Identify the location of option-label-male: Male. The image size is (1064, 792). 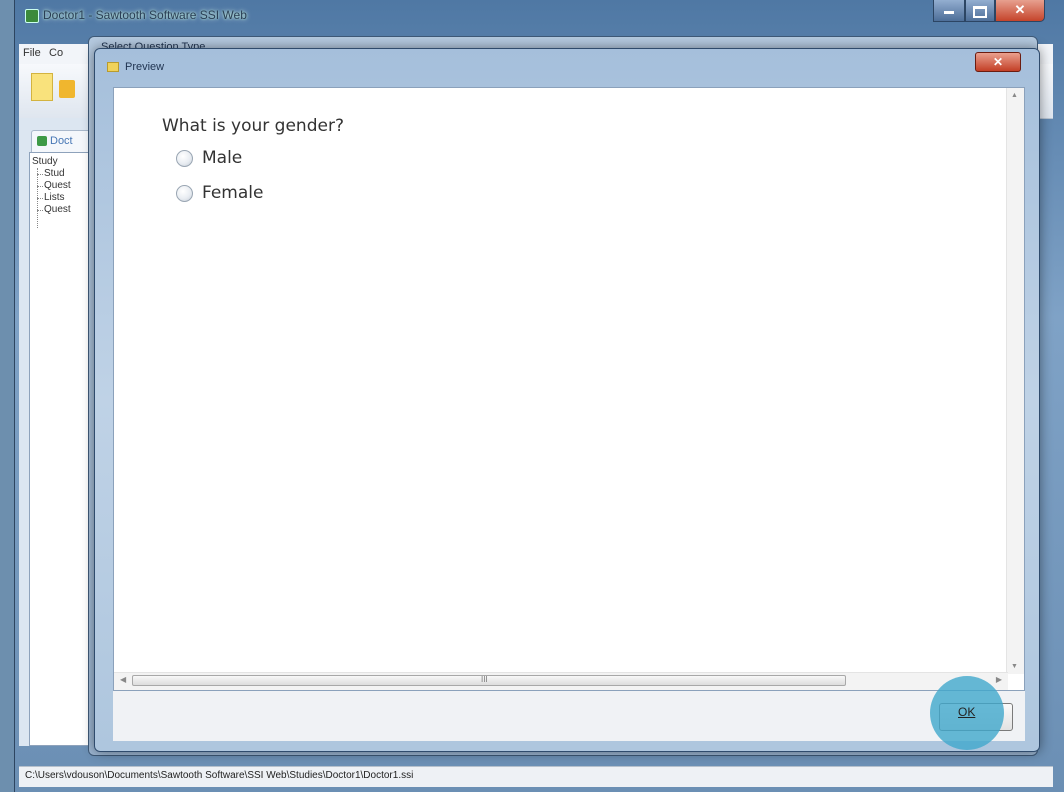
(222, 158).